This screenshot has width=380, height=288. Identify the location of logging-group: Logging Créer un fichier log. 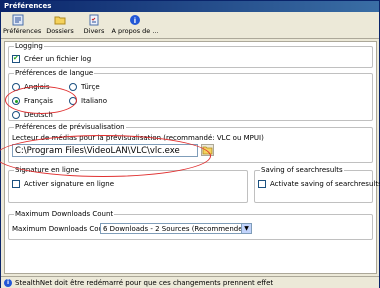
(190, 55).